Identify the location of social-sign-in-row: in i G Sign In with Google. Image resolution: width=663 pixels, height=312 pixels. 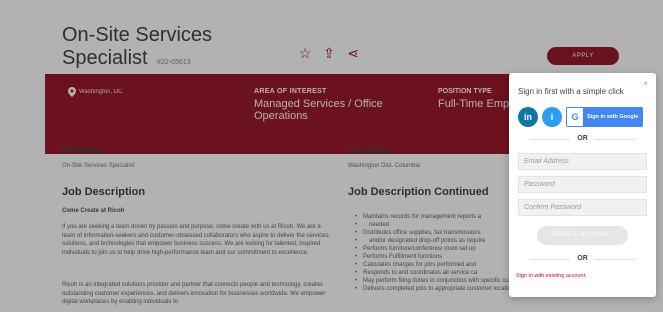
(581, 117).